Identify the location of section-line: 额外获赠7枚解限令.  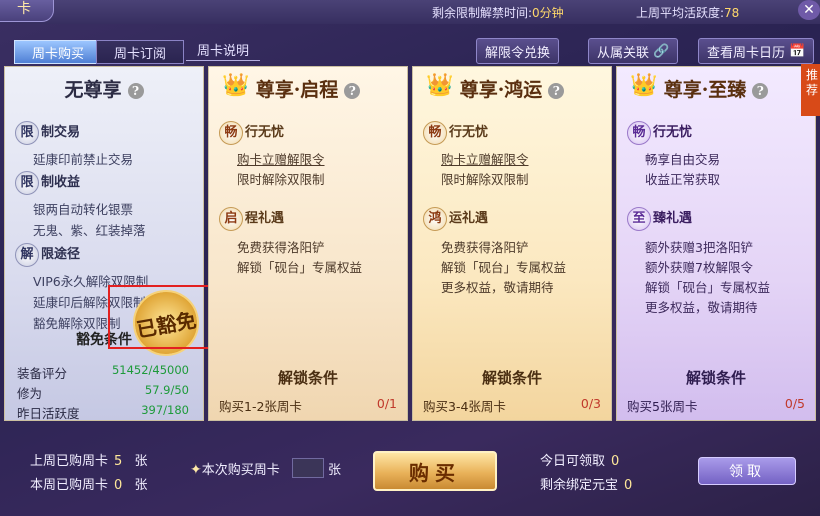
(699, 267).